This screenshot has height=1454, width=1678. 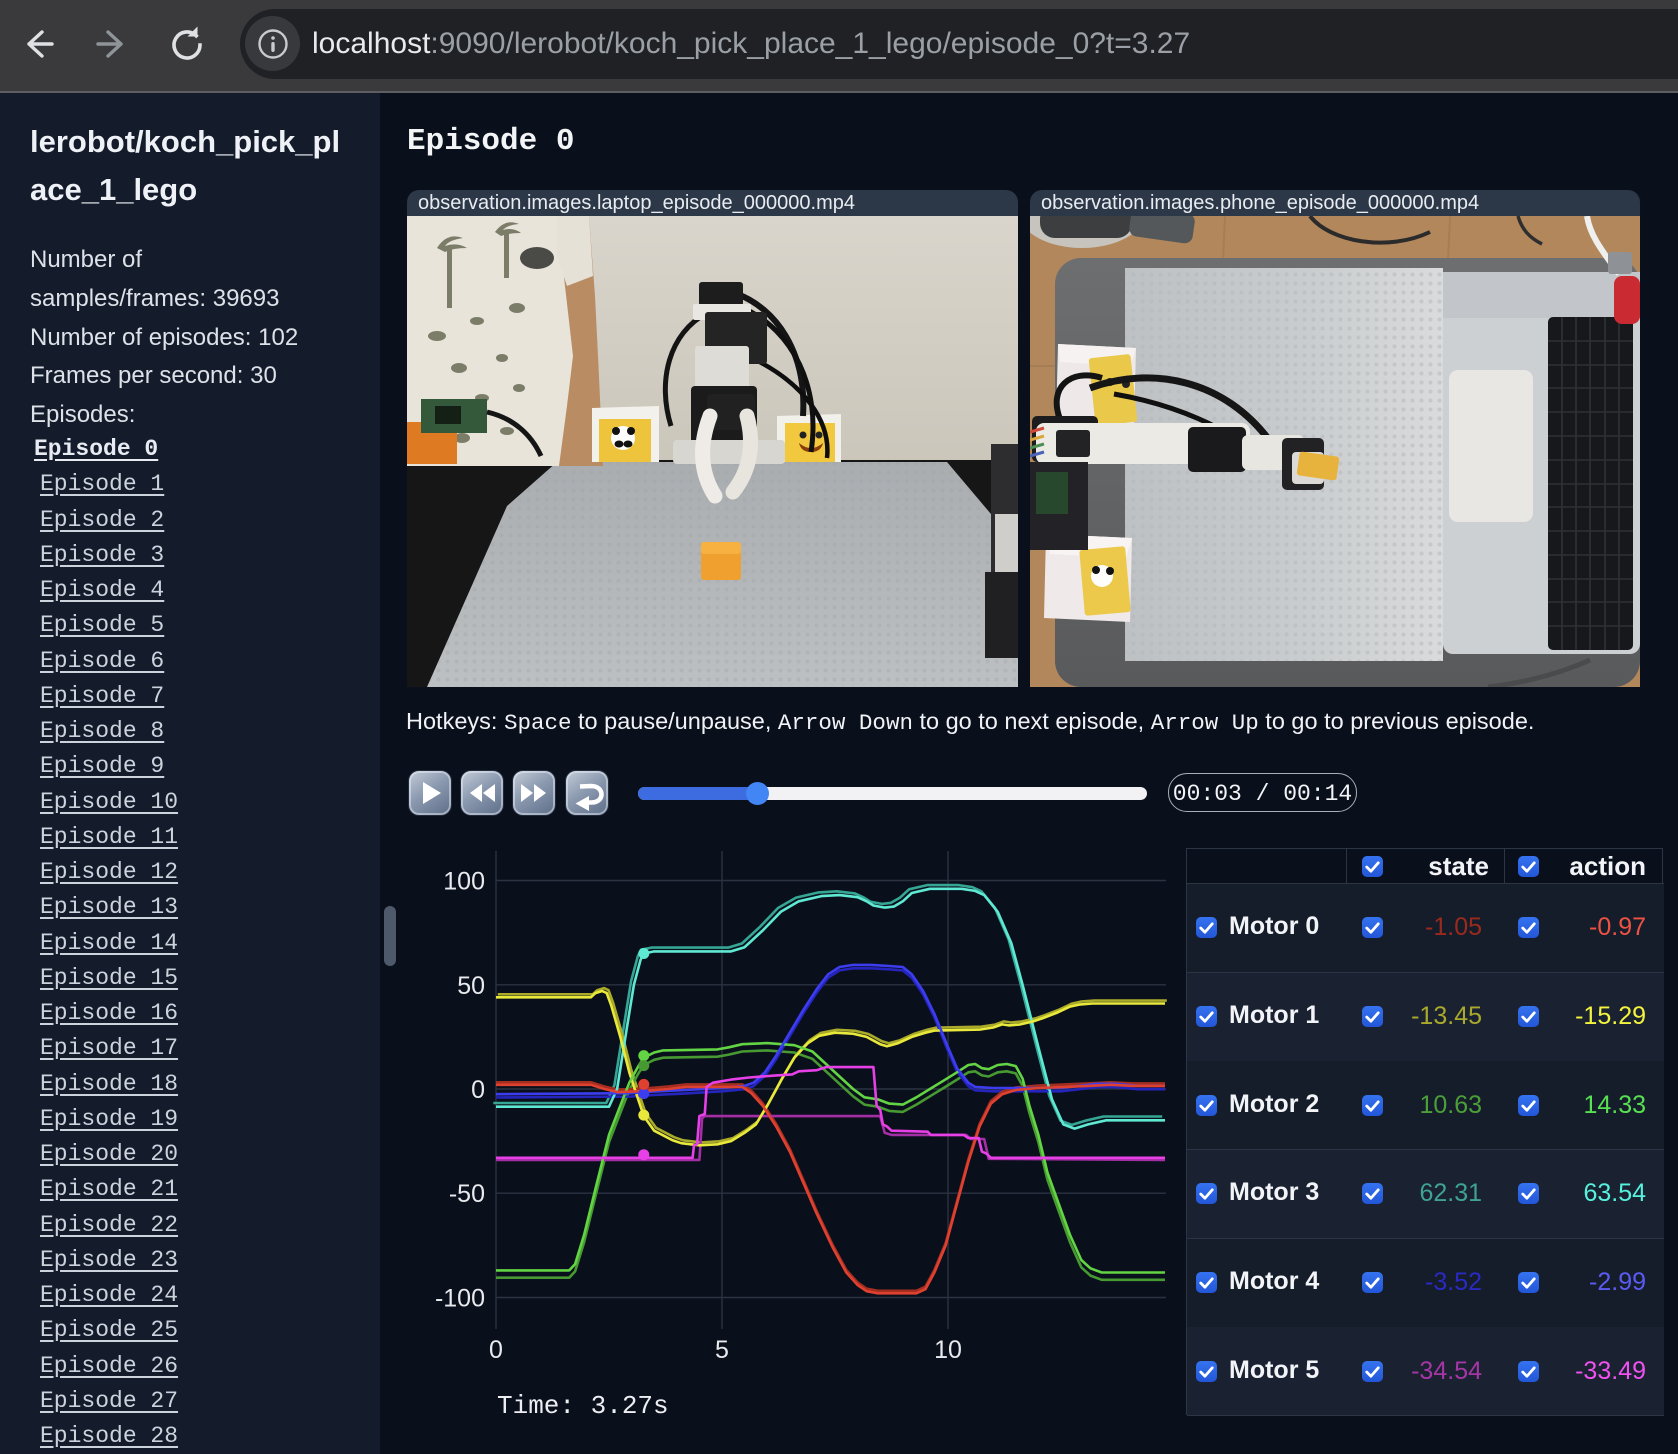 I want to click on svg-text: 5, so click(x=722, y=1350).